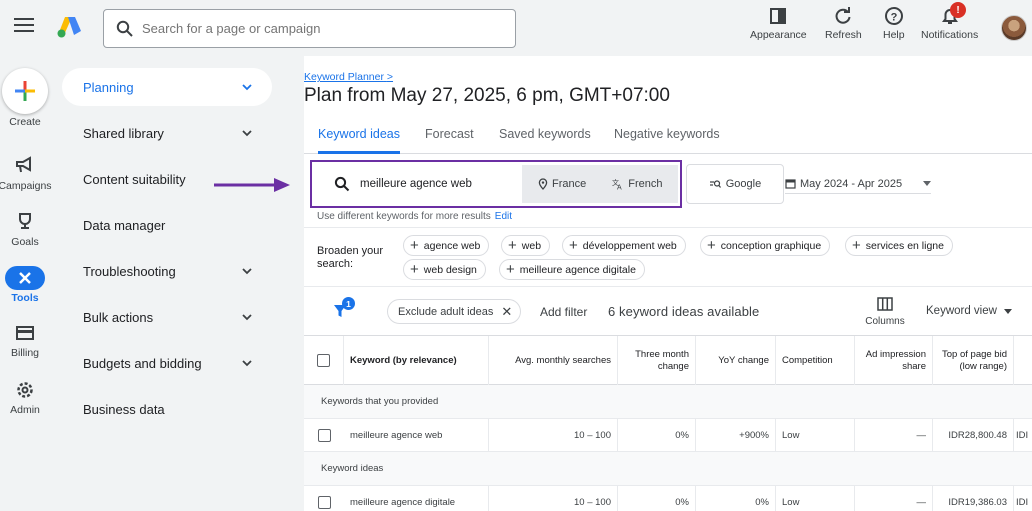 Image resolution: width=1032 pixels, height=511 pixels. I want to click on chip-label: web, so click(531, 245).